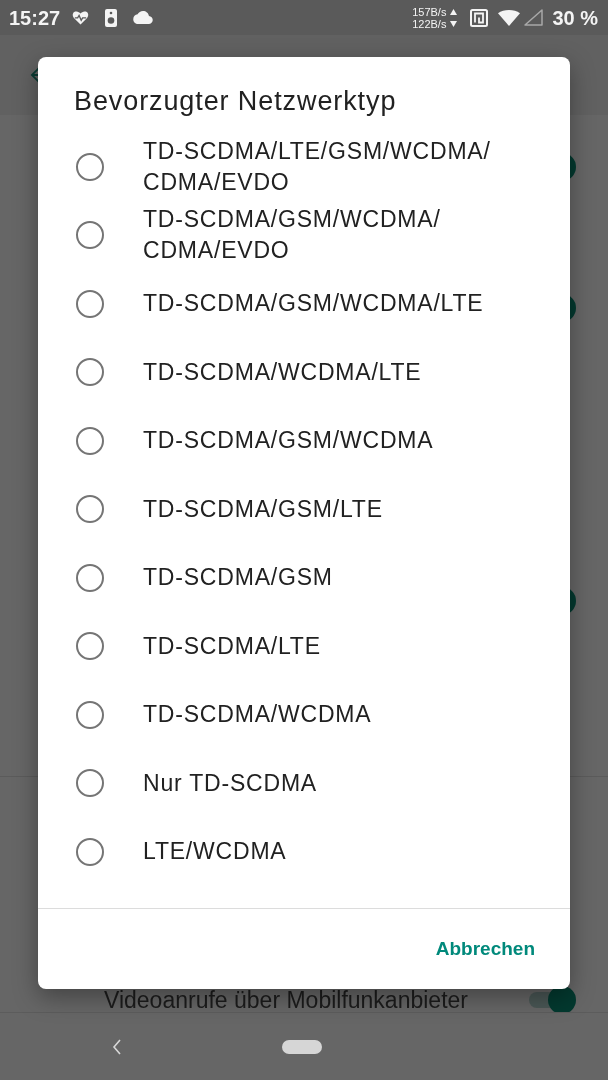  Describe the element at coordinates (509, 17) in the screenshot. I see `wifi-icon` at that location.